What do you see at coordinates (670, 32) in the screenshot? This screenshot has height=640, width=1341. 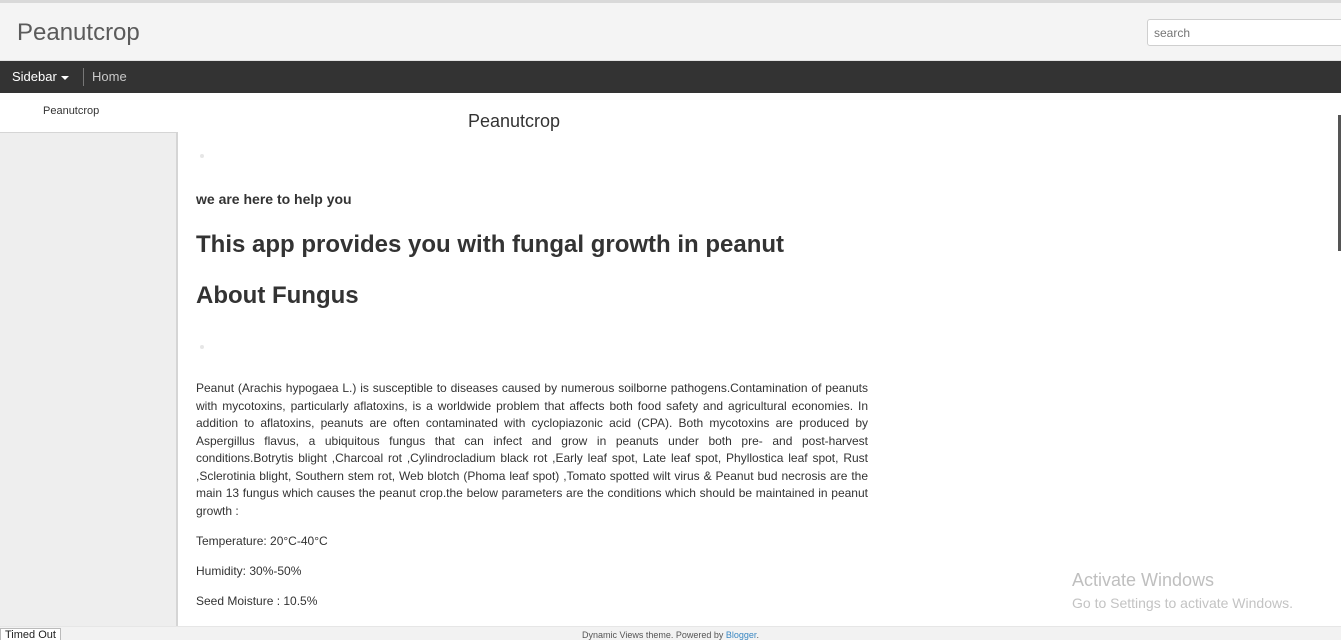 I see `blog-header: Peanutcrop` at bounding box center [670, 32].